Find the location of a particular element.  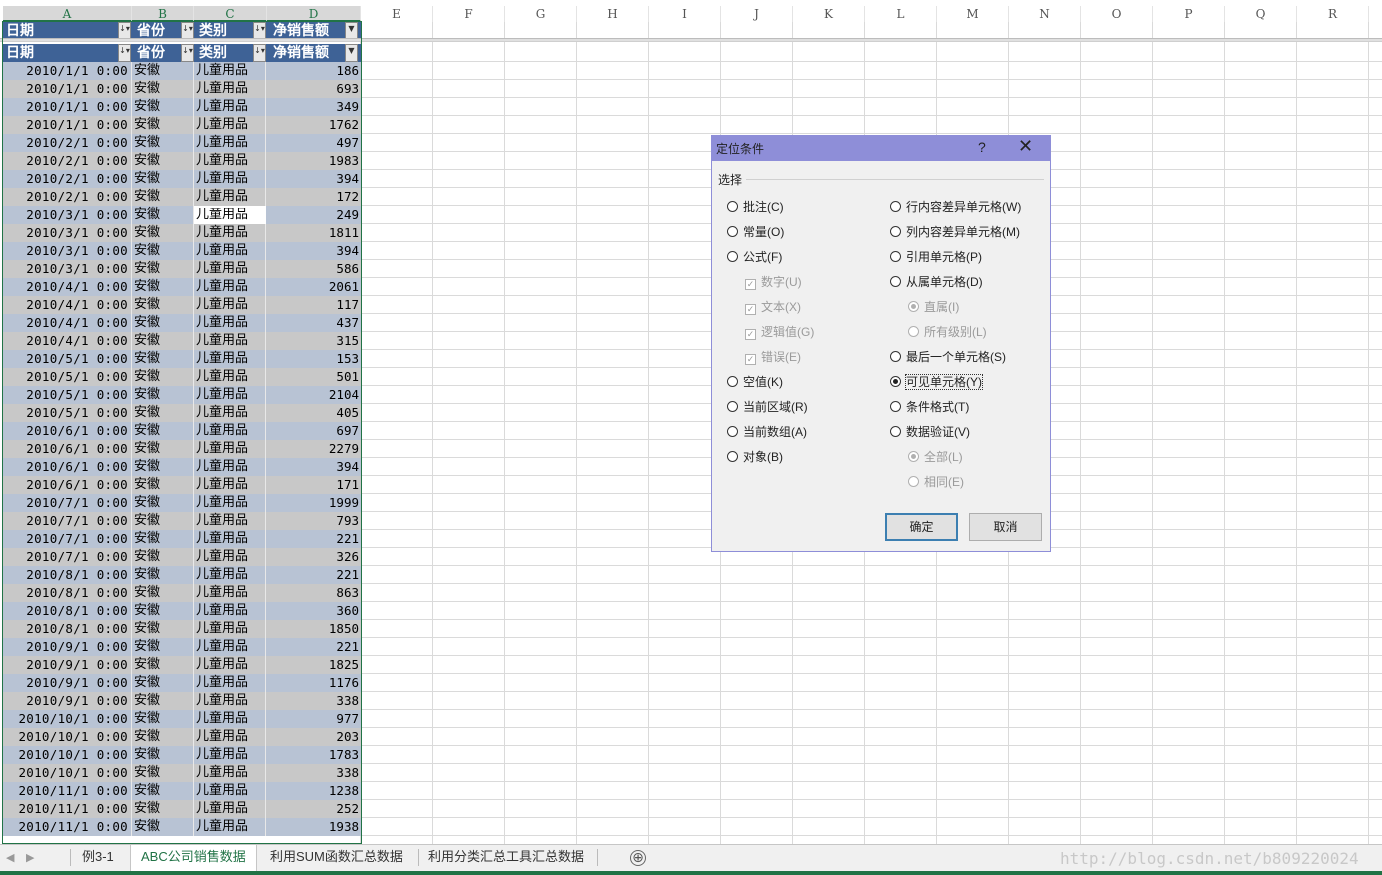

cancel-button: 取消 is located at coordinates (1005, 527).